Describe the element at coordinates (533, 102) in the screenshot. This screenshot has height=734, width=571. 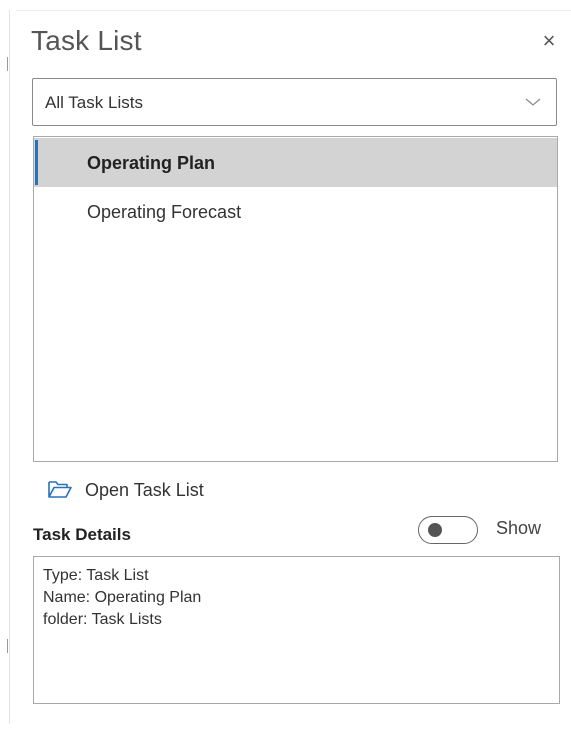
I see `chevron-down-icon` at that location.